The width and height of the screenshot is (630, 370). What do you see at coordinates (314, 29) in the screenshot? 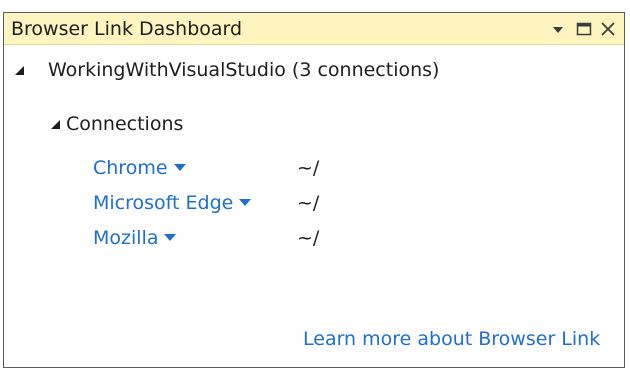
I see `title-bar: Browser Link Dashboard` at bounding box center [314, 29].